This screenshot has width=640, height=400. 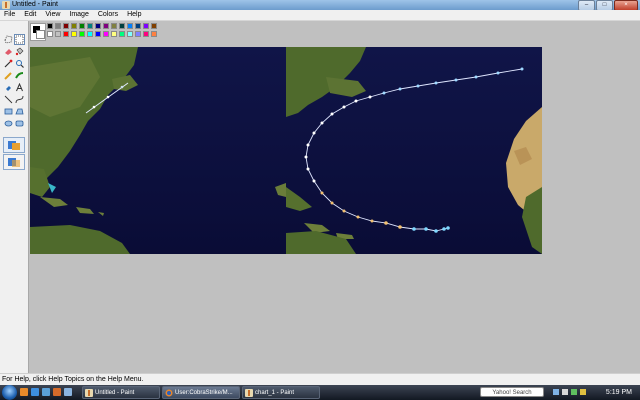 I want to click on task-label: chart_1 - Paint, so click(x=275, y=393).